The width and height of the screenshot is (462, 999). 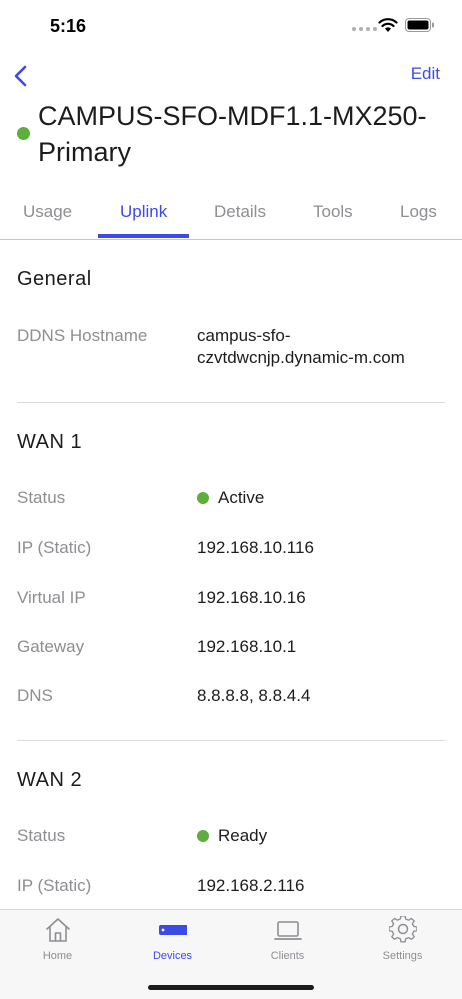 What do you see at coordinates (232, 836) in the screenshot?
I see `wan2-status-value: Ready` at bounding box center [232, 836].